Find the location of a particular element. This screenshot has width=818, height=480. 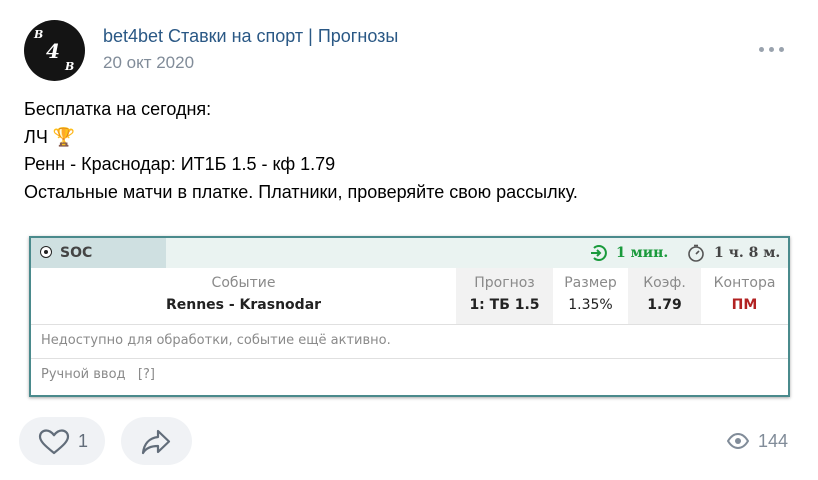

heart-icon is located at coordinates (54, 442).